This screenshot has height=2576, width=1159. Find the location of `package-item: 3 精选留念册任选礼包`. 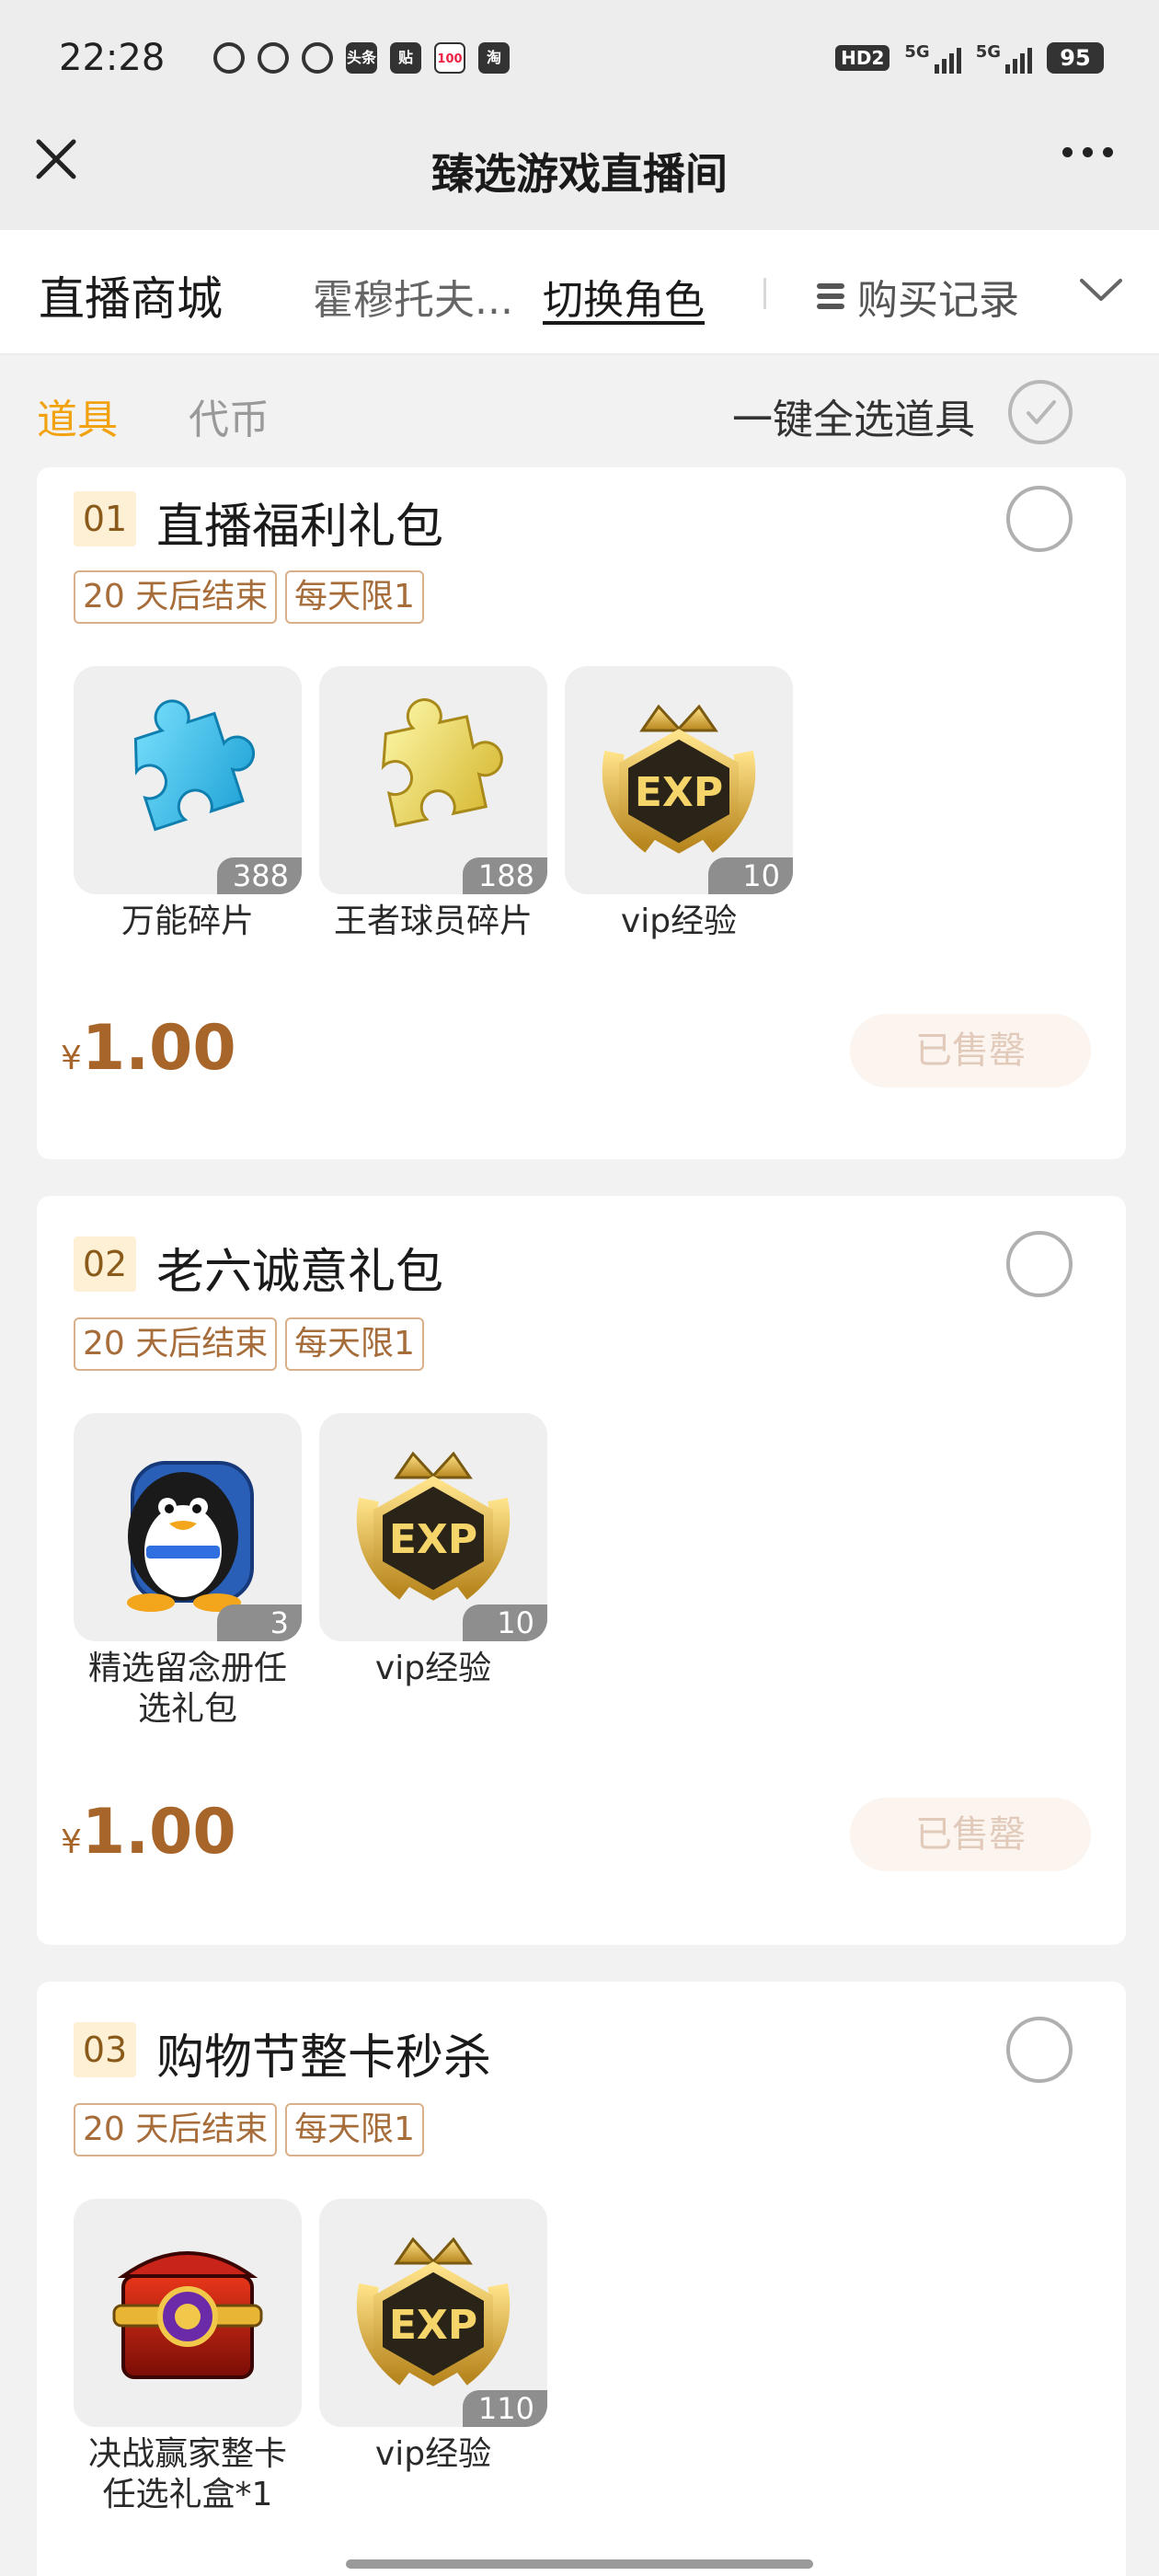

package-item: 3 精选留念册任选礼包 is located at coordinates (188, 1571).